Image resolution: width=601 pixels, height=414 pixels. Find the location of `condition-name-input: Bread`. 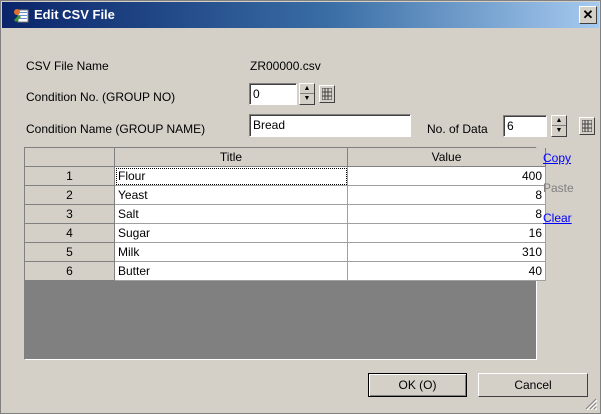

condition-name-input: Bread is located at coordinates (330, 125).